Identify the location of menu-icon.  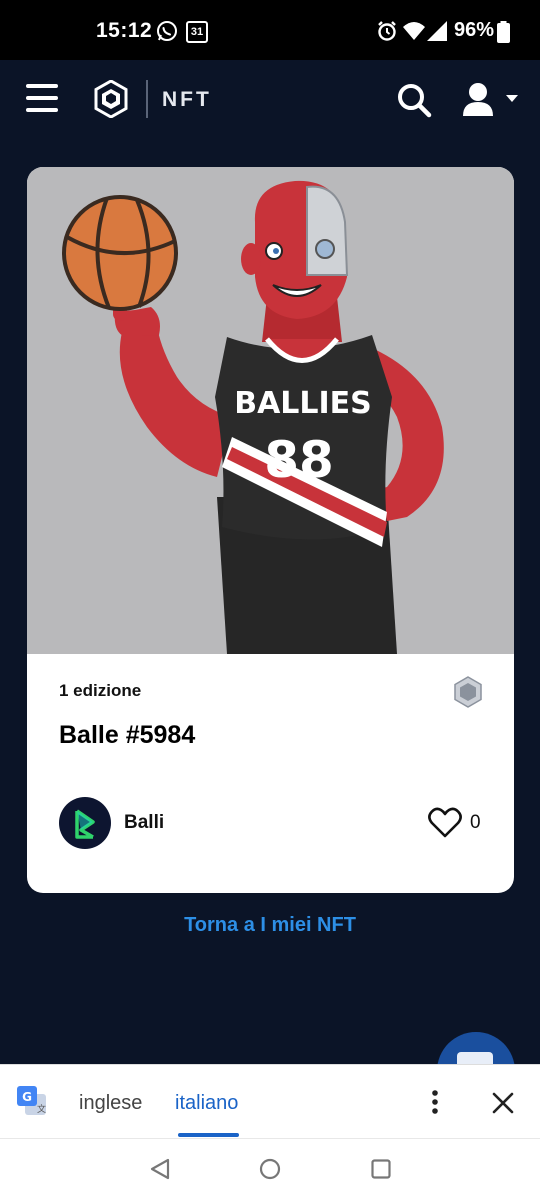
(42, 98).